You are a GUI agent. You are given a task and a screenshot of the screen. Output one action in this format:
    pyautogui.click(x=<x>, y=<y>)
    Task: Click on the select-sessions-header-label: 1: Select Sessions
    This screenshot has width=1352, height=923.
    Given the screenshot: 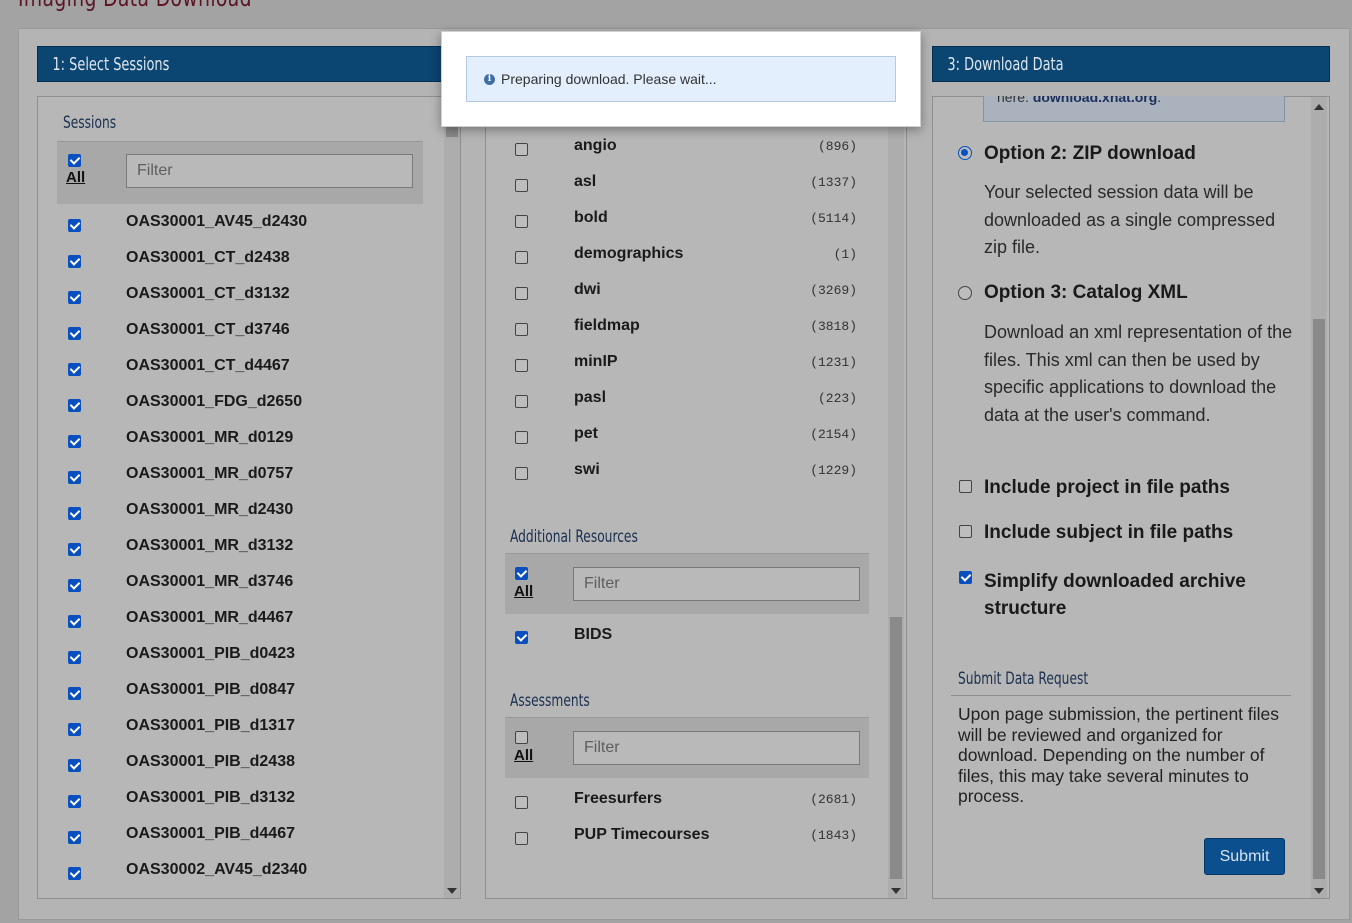 What is the action you would take?
    pyautogui.click(x=111, y=64)
    